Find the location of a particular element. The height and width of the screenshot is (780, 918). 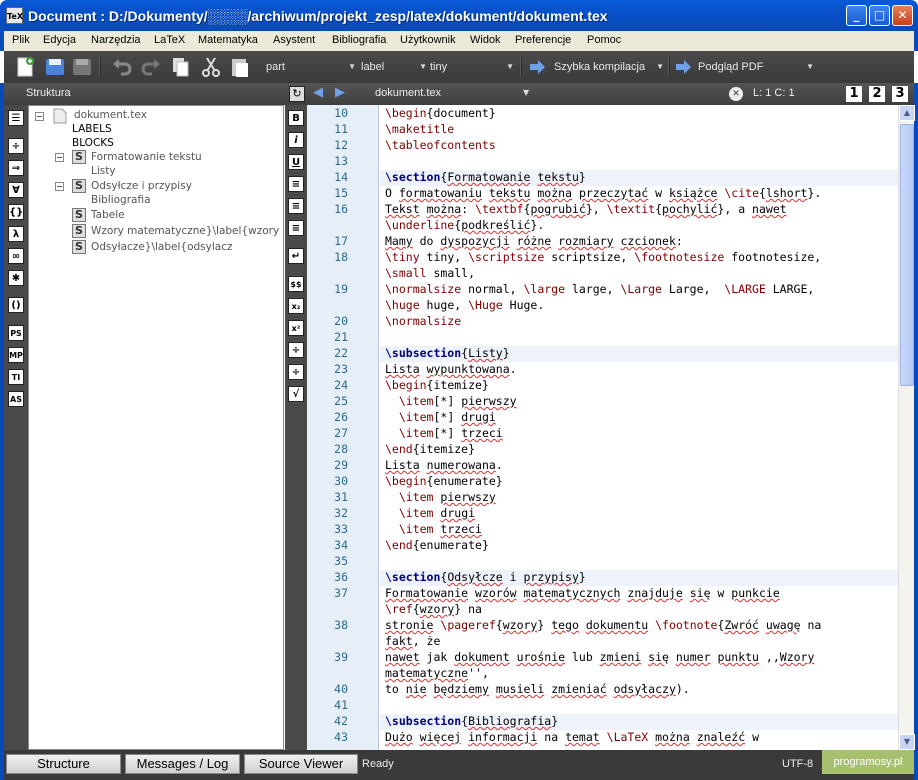

encoding-indicator: UTF-8 is located at coordinates (797, 764).